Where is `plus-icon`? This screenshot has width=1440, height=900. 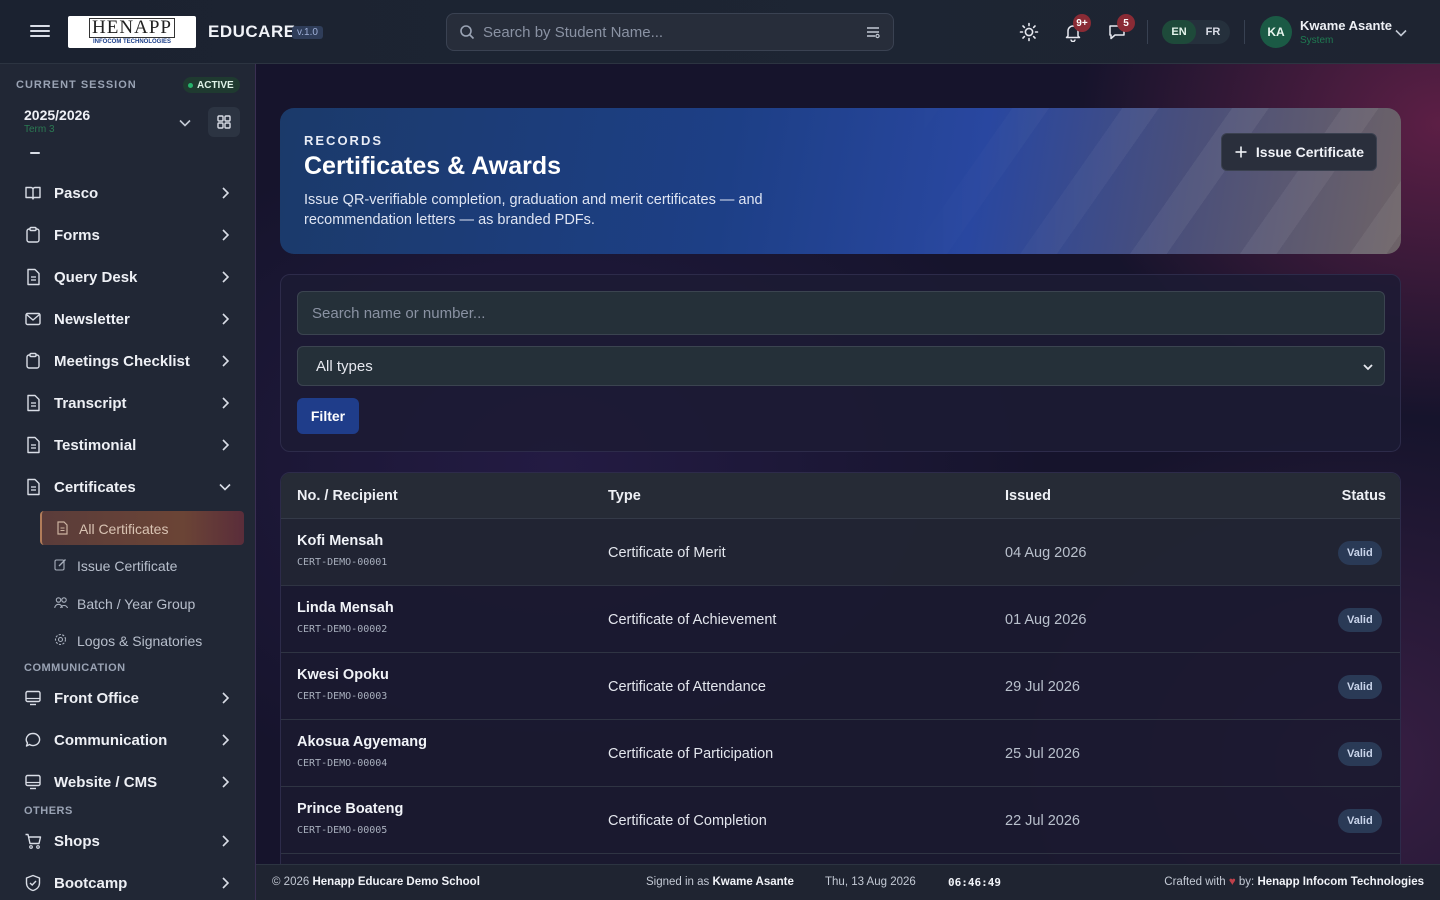 plus-icon is located at coordinates (1241, 152).